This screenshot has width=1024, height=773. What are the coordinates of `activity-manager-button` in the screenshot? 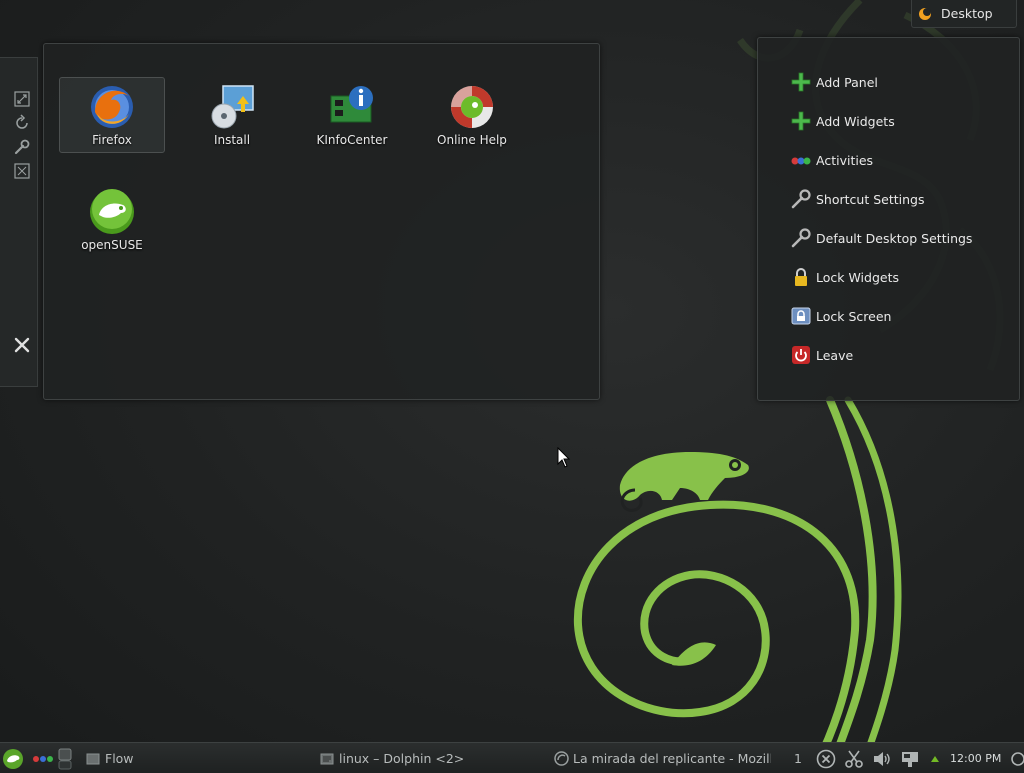 It's located at (43, 758).